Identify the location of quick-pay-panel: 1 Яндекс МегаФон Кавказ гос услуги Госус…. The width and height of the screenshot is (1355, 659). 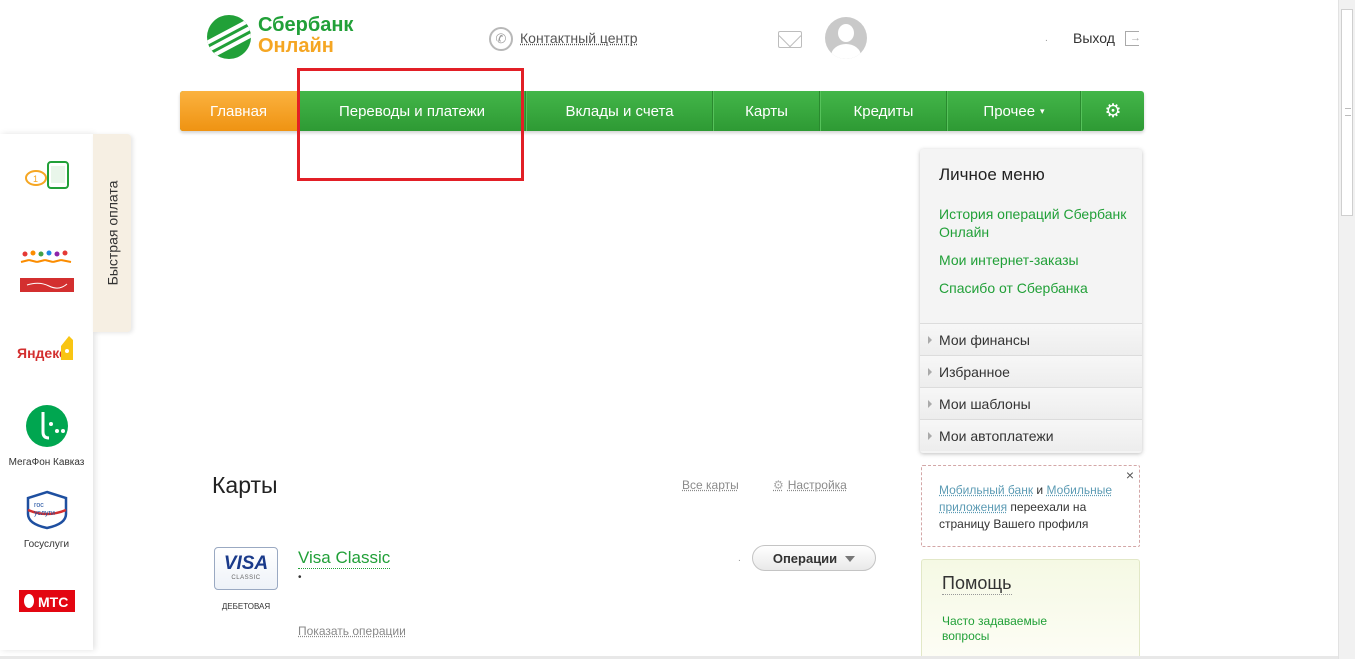
(46, 392).